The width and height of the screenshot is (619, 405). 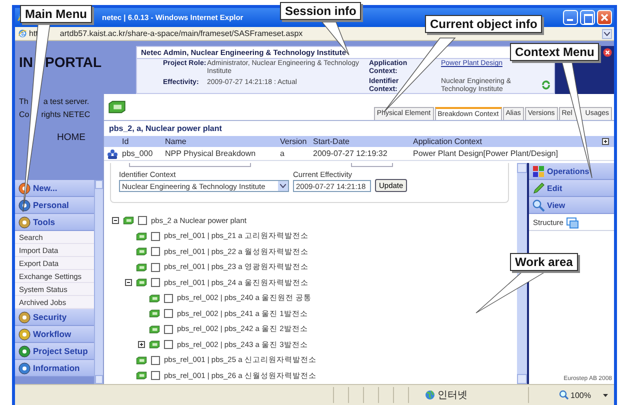 I want to click on callout-label: Main Menu, so click(x=56, y=14).